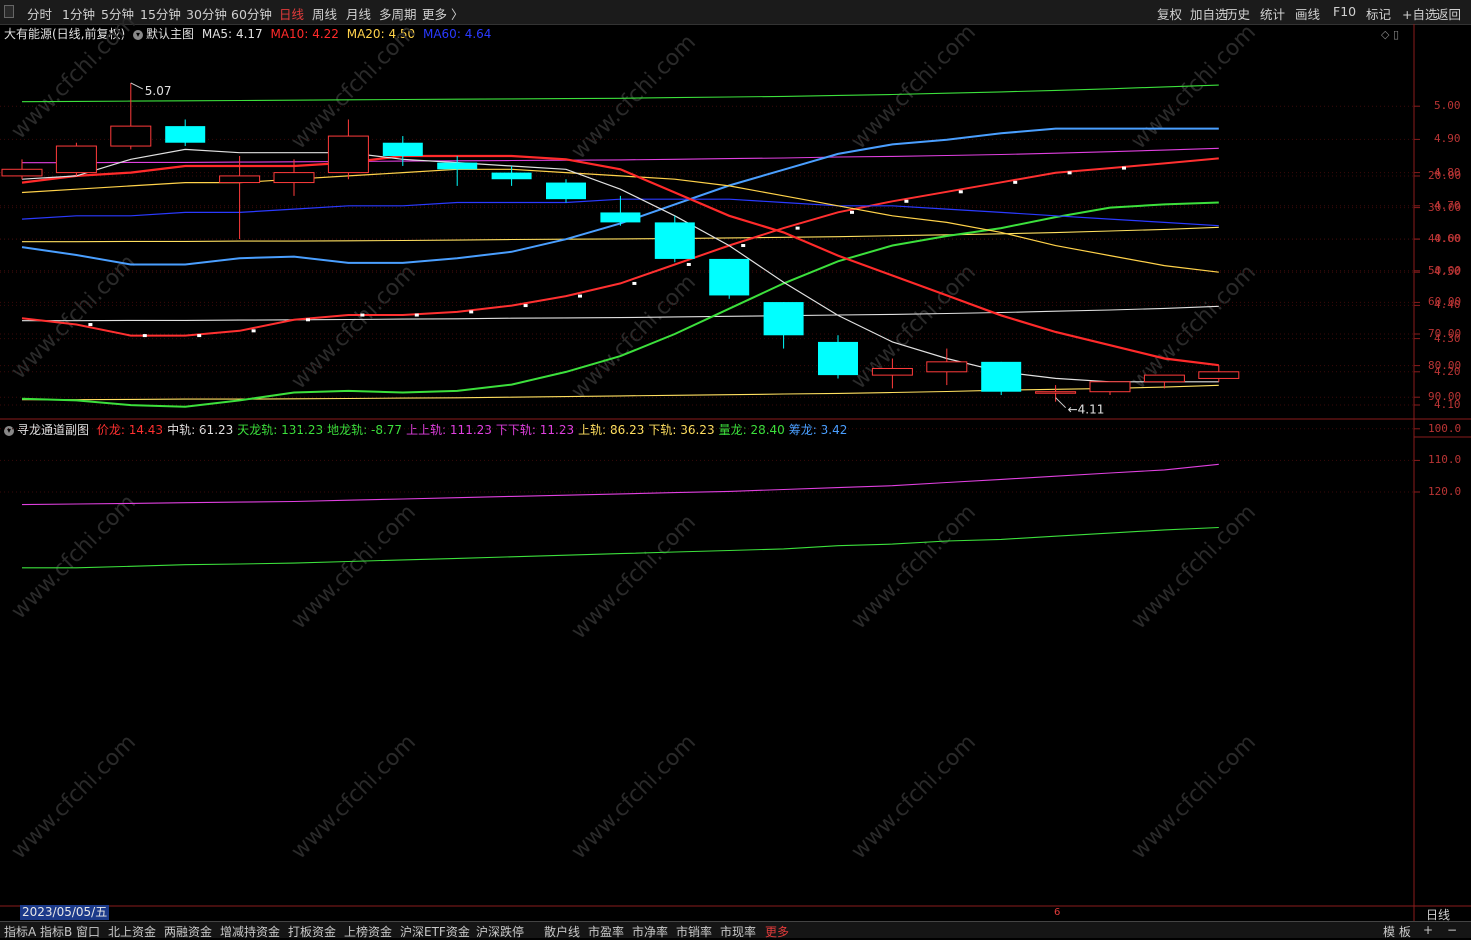  What do you see at coordinates (1397, 931) in the screenshot?
I see `bottom-right-button-0: 模 板` at bounding box center [1397, 931].